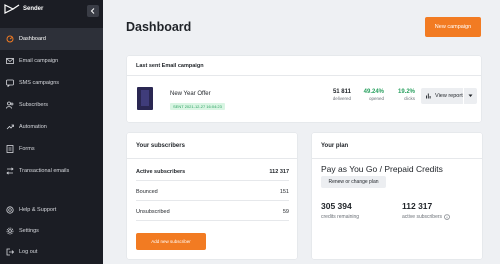 This screenshot has height=264, width=500. What do you see at coordinates (171, 241) in the screenshot?
I see `add-subscriber-button: Add new subscriber` at bounding box center [171, 241].